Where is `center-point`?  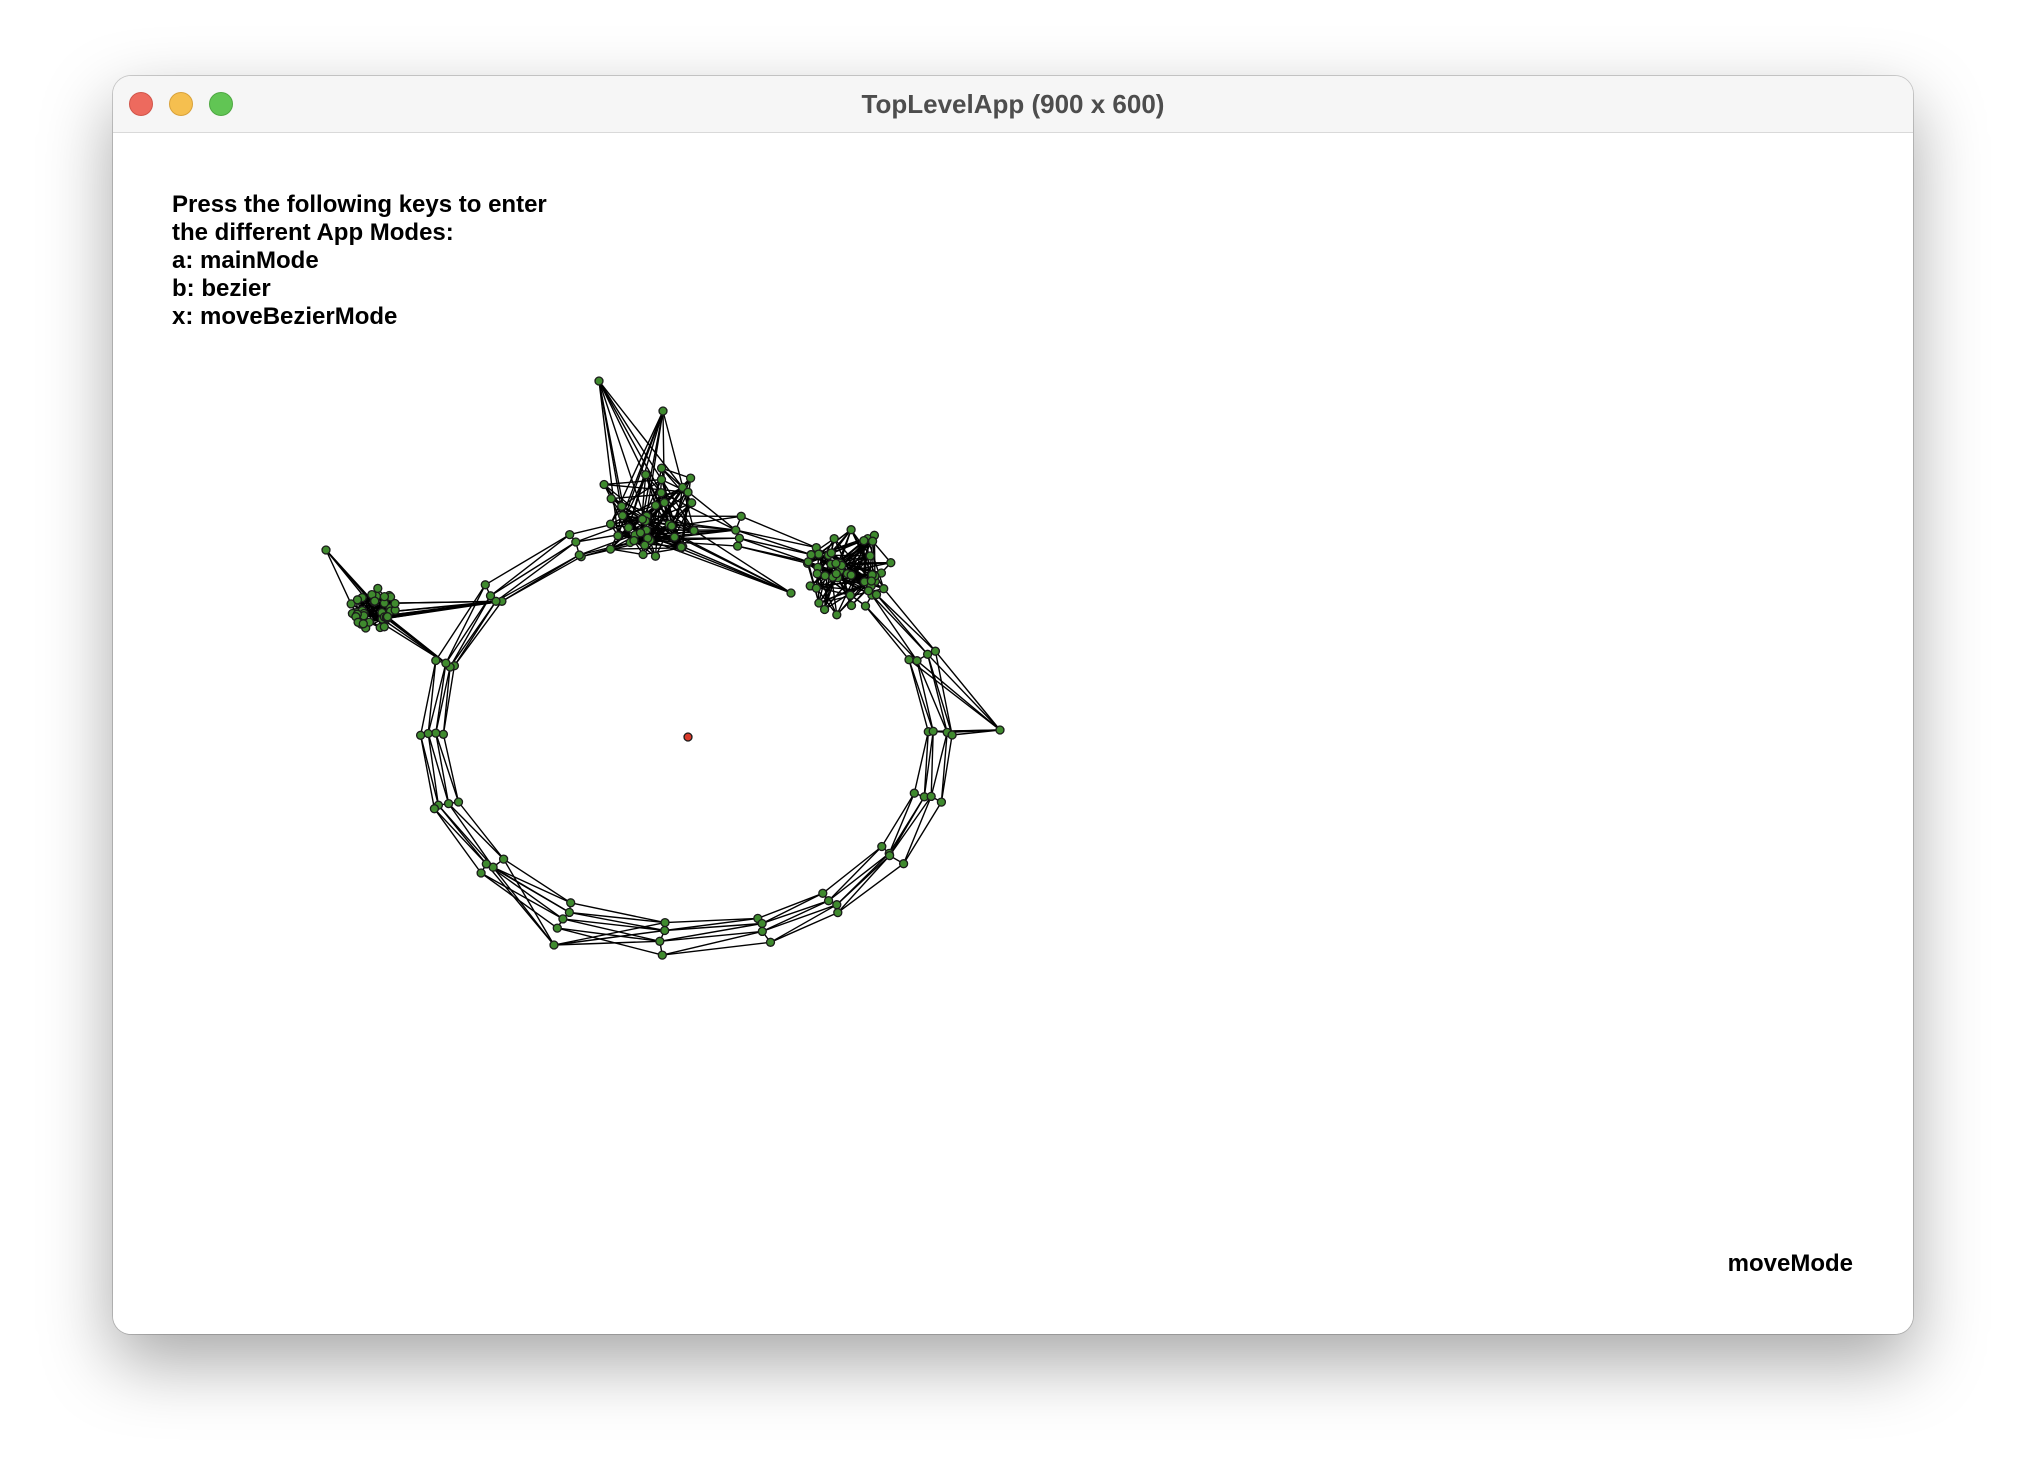
center-point is located at coordinates (688, 737).